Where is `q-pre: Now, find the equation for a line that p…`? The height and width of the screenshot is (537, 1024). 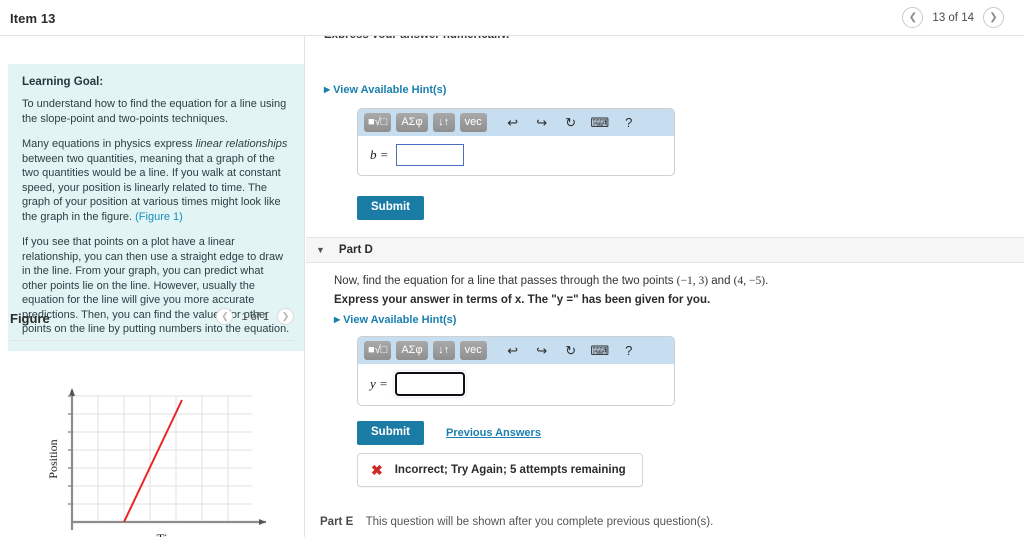
q-pre: Now, find the equation for a line that p… is located at coordinates (505, 281).